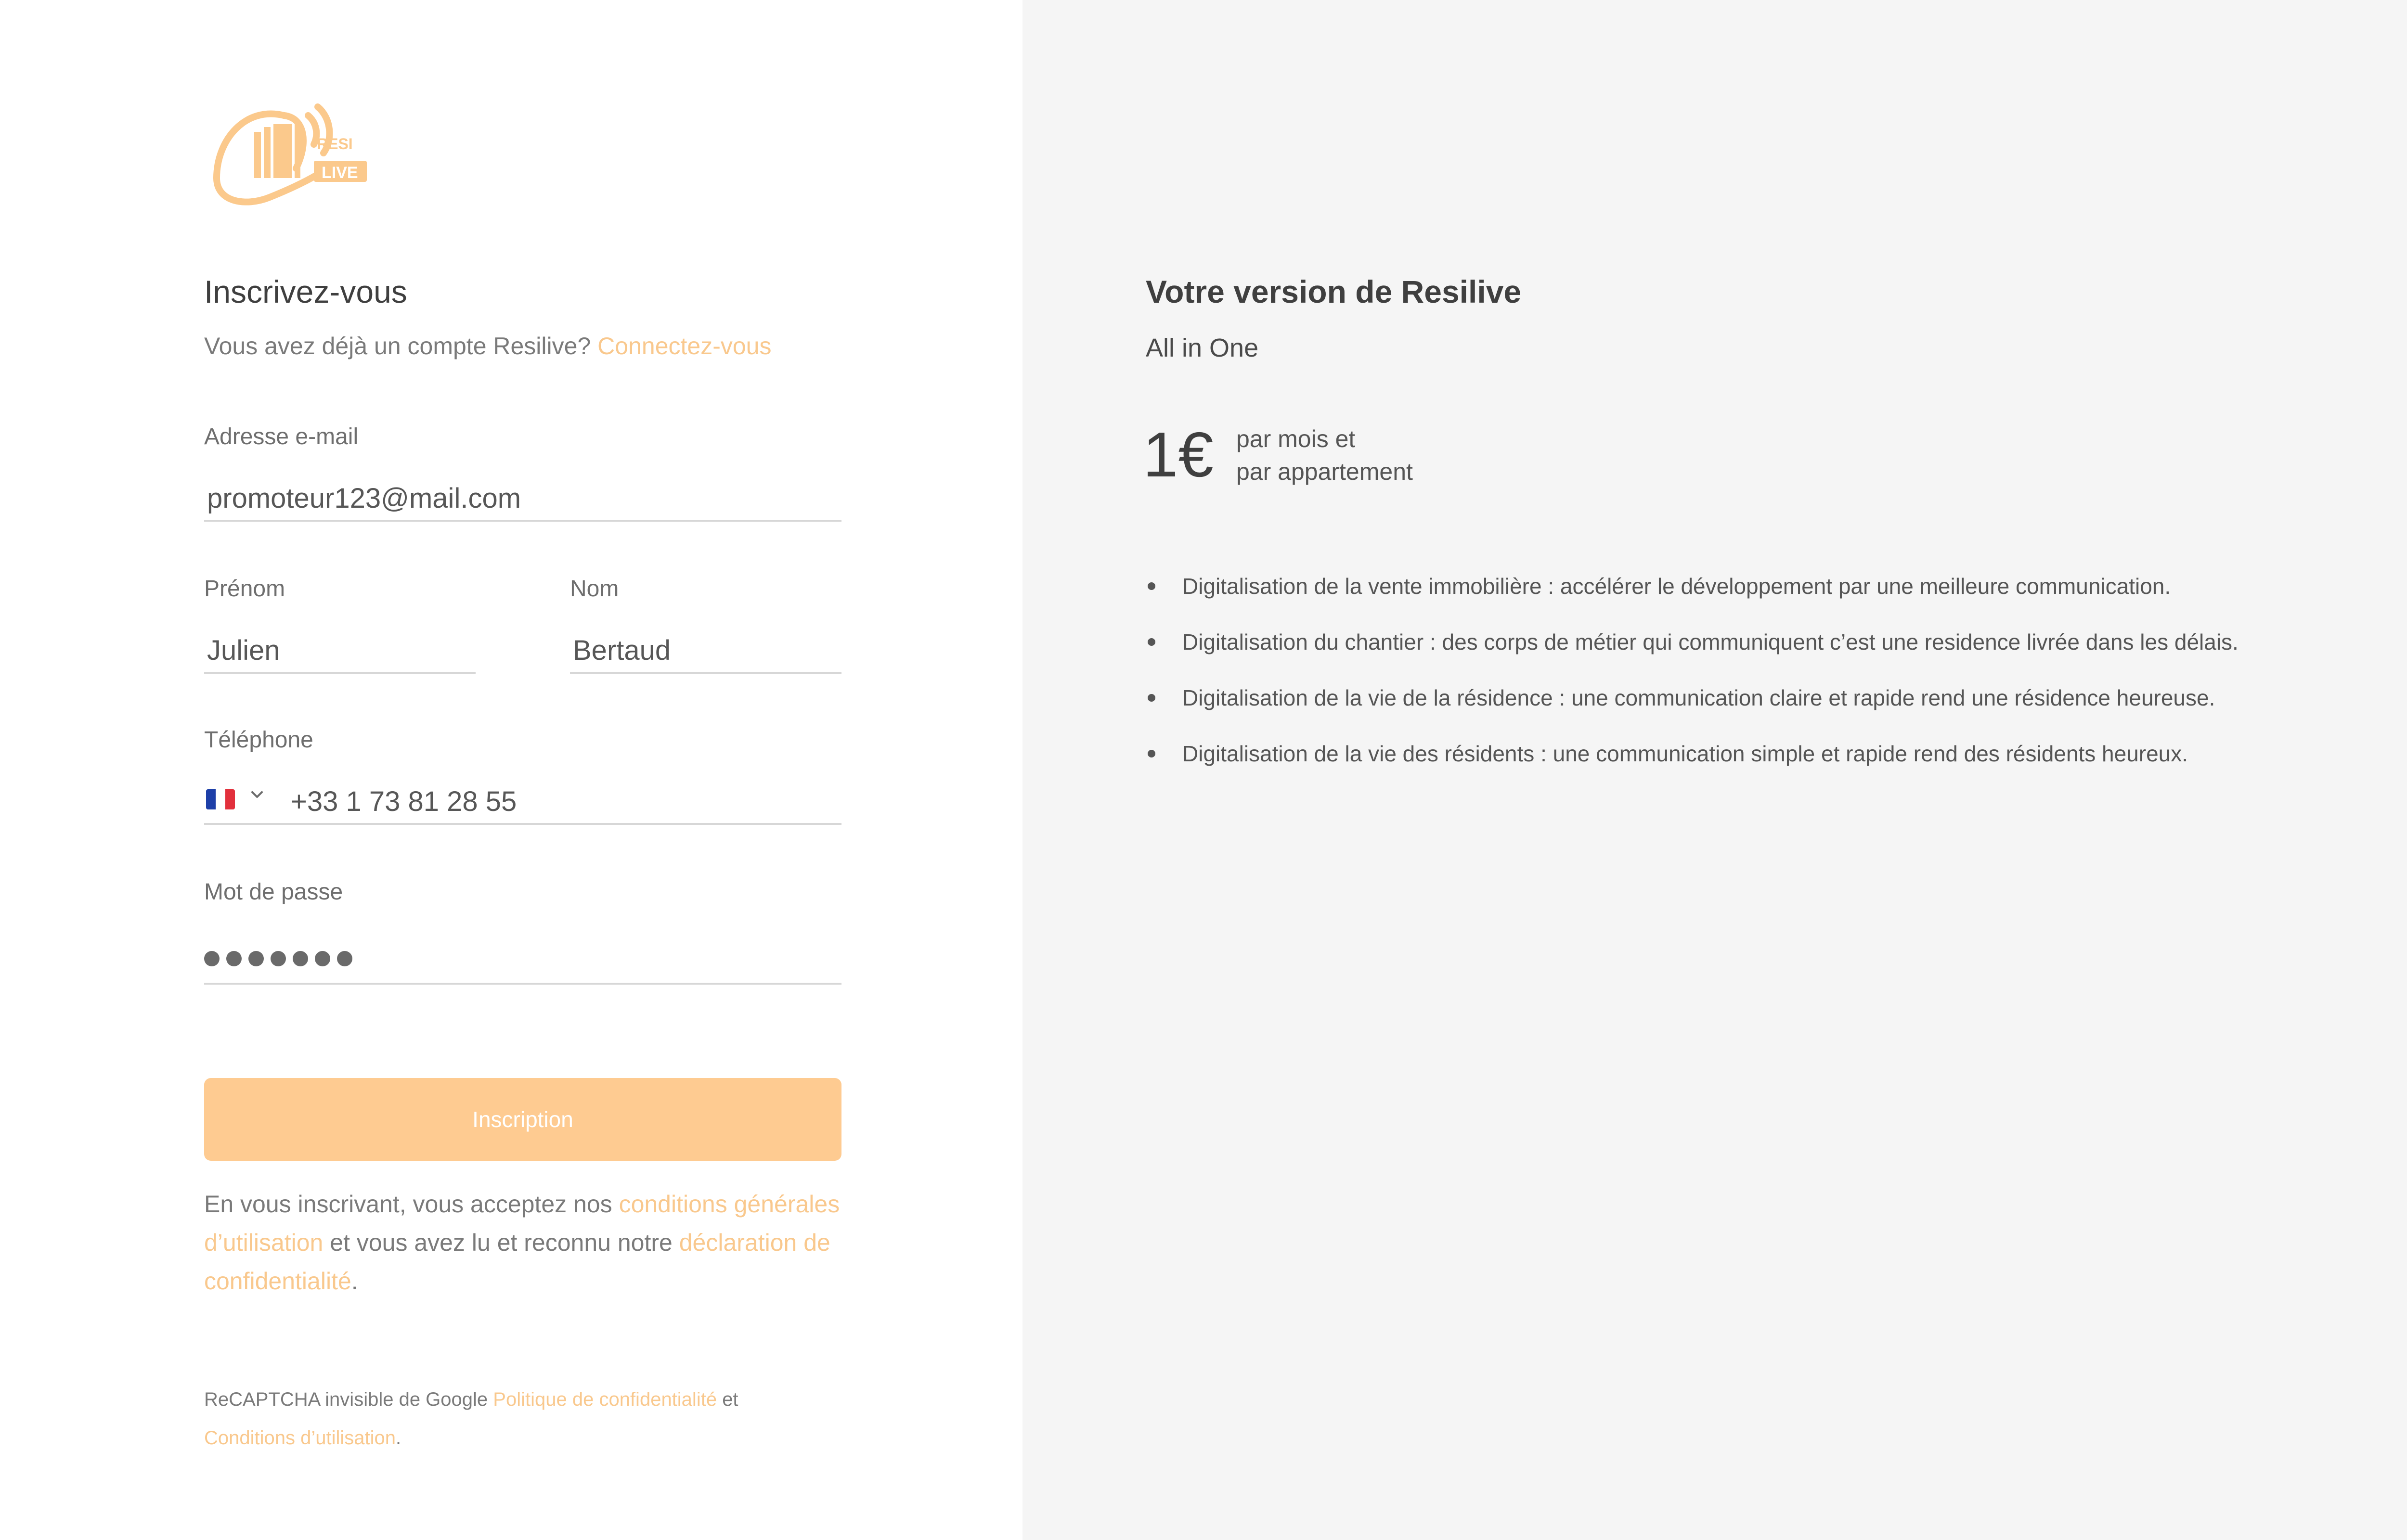  Describe the element at coordinates (281, 436) in the screenshot. I see `email-label: Adresse e-mail` at that location.